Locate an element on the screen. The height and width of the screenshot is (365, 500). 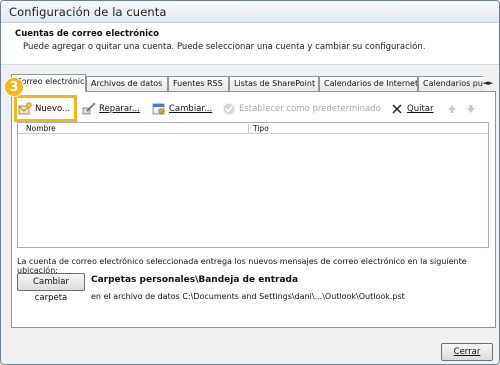
tab-rss-feeds-label: Fuentes RSS is located at coordinates (198, 83).